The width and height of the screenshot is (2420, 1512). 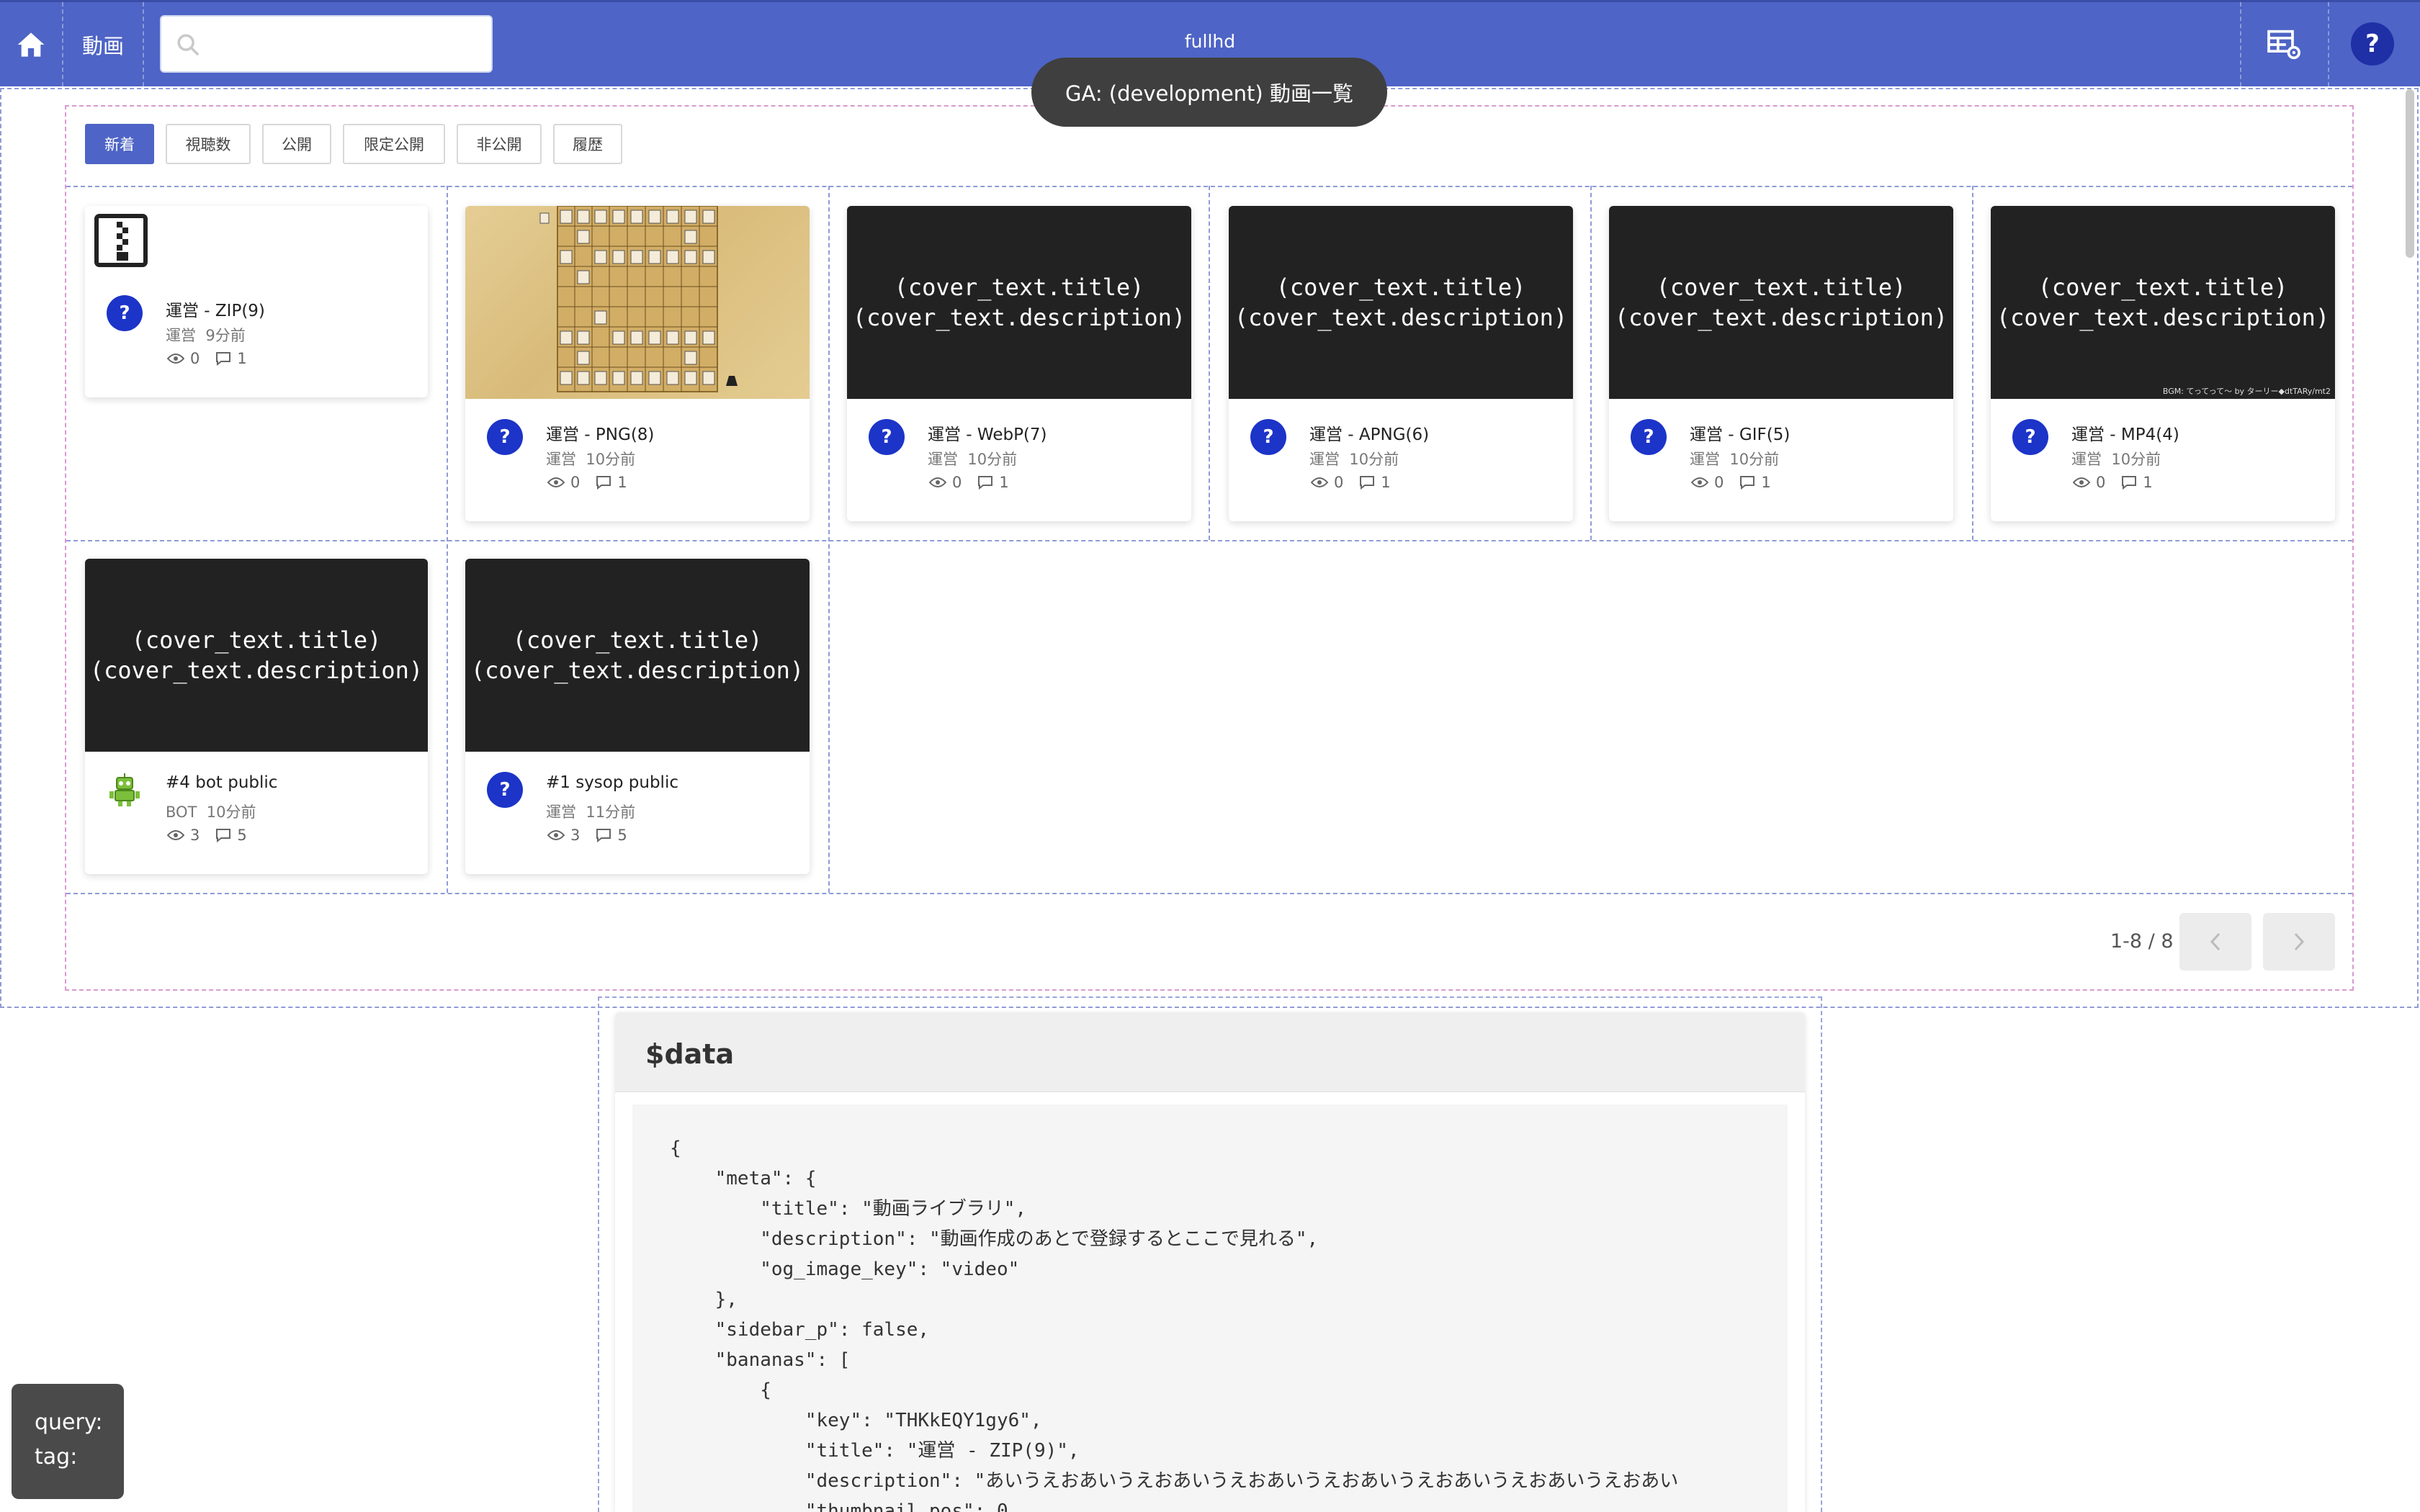 What do you see at coordinates (394, 144) in the screenshot?
I see `tab-limited: 限定公開` at bounding box center [394, 144].